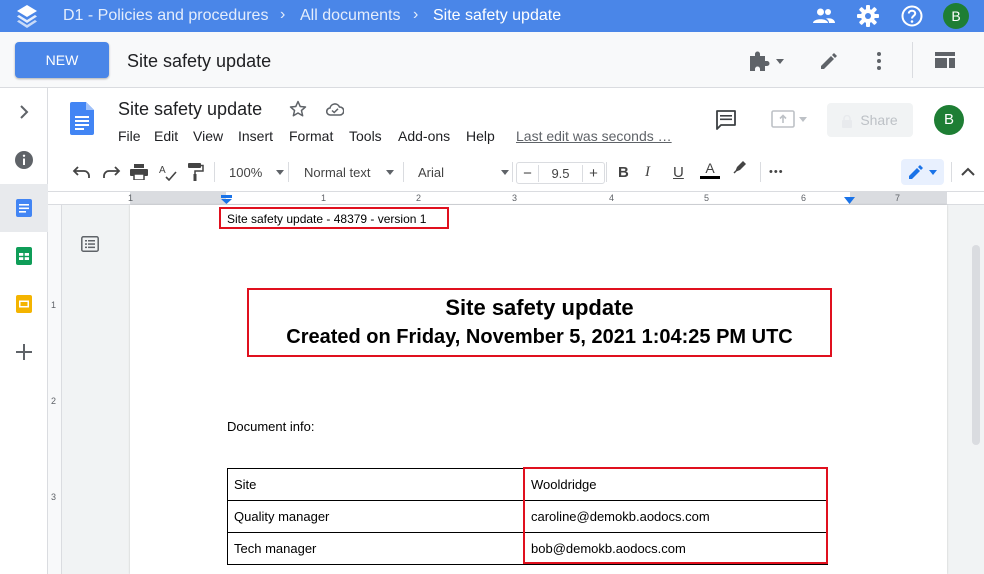 The width and height of the screenshot is (984, 574). I want to click on google-docs-logo-icon, so click(82, 118).